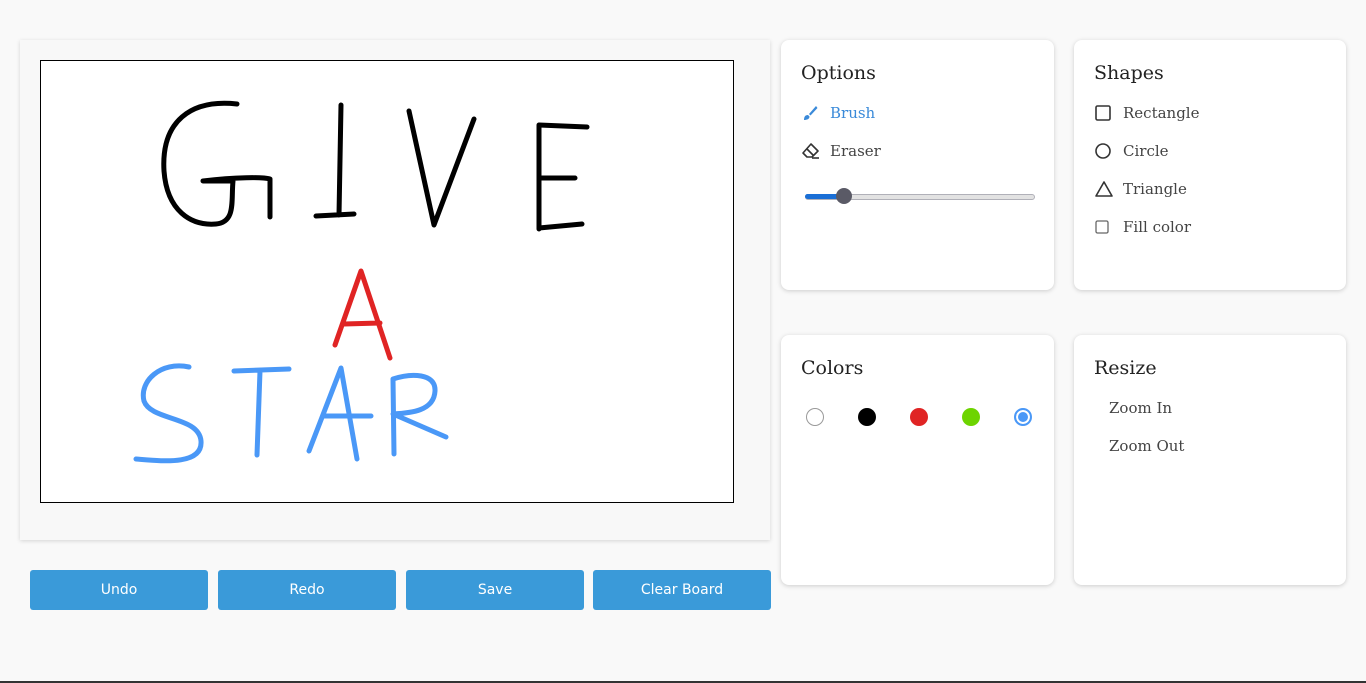 The height and width of the screenshot is (683, 1366). Describe the element at coordinates (844, 196) in the screenshot. I see `slider-thumb` at that location.